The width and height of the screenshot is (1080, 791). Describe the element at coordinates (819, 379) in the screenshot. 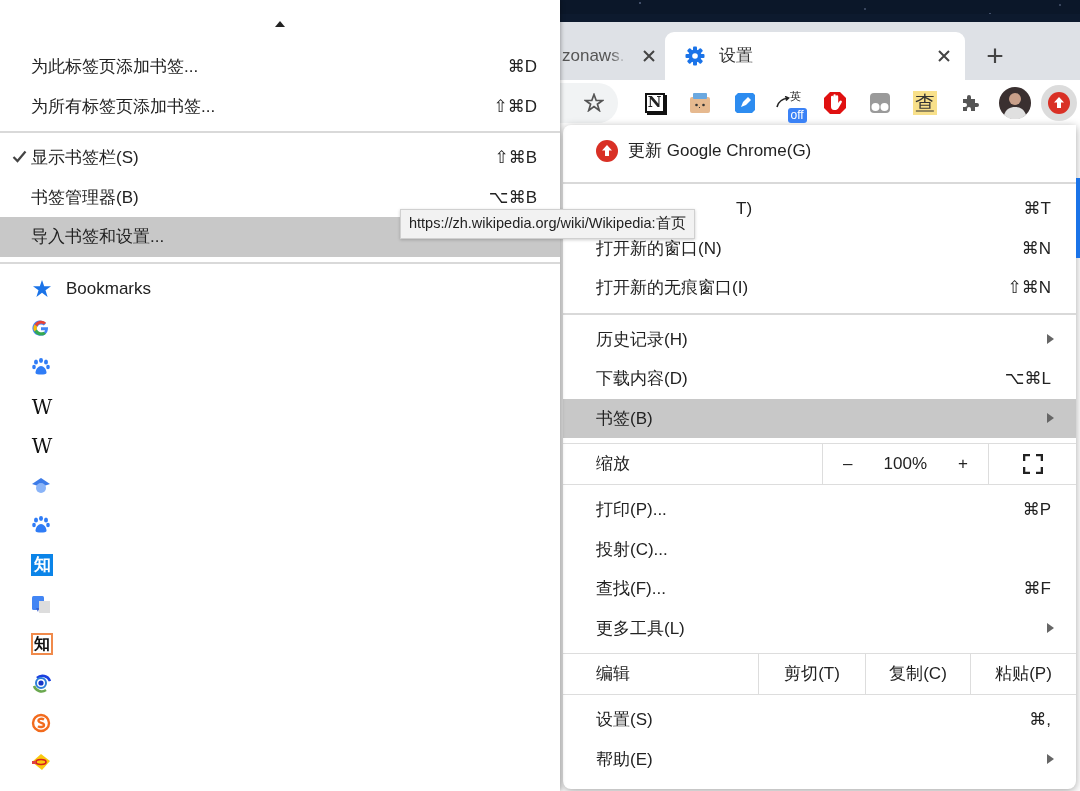

I see `menu-item: 下载内容(D) ⌥⌘L` at that location.